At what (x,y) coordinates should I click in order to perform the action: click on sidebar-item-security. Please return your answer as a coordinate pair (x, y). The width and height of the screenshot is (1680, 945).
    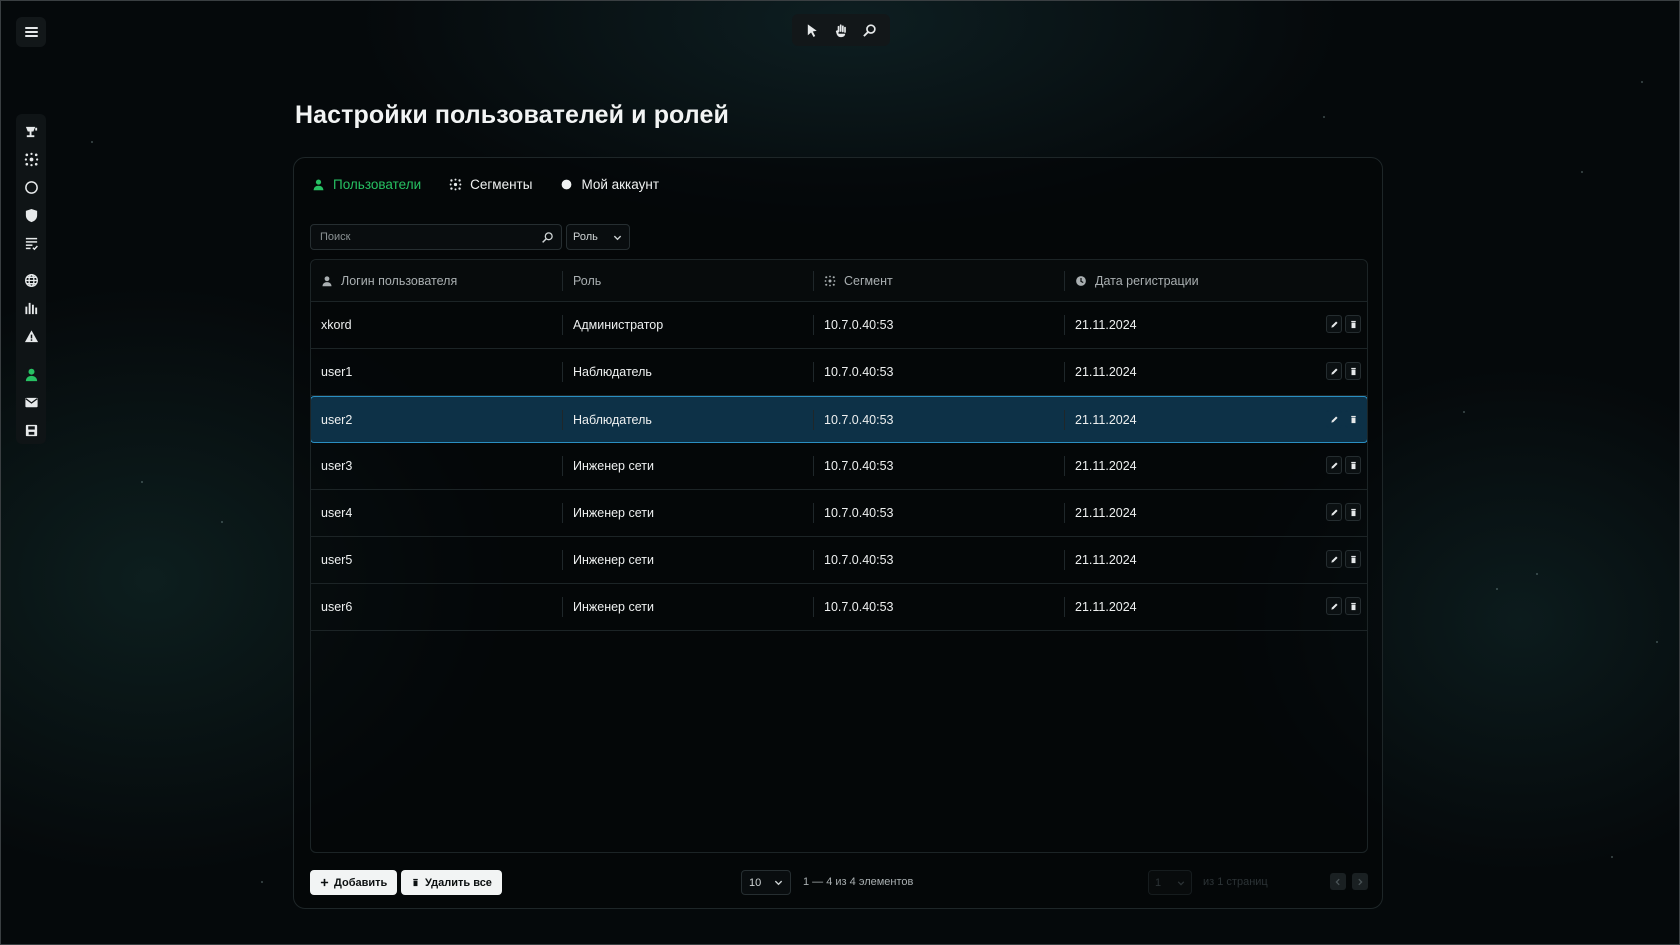
    Looking at the image, I should click on (31, 215).